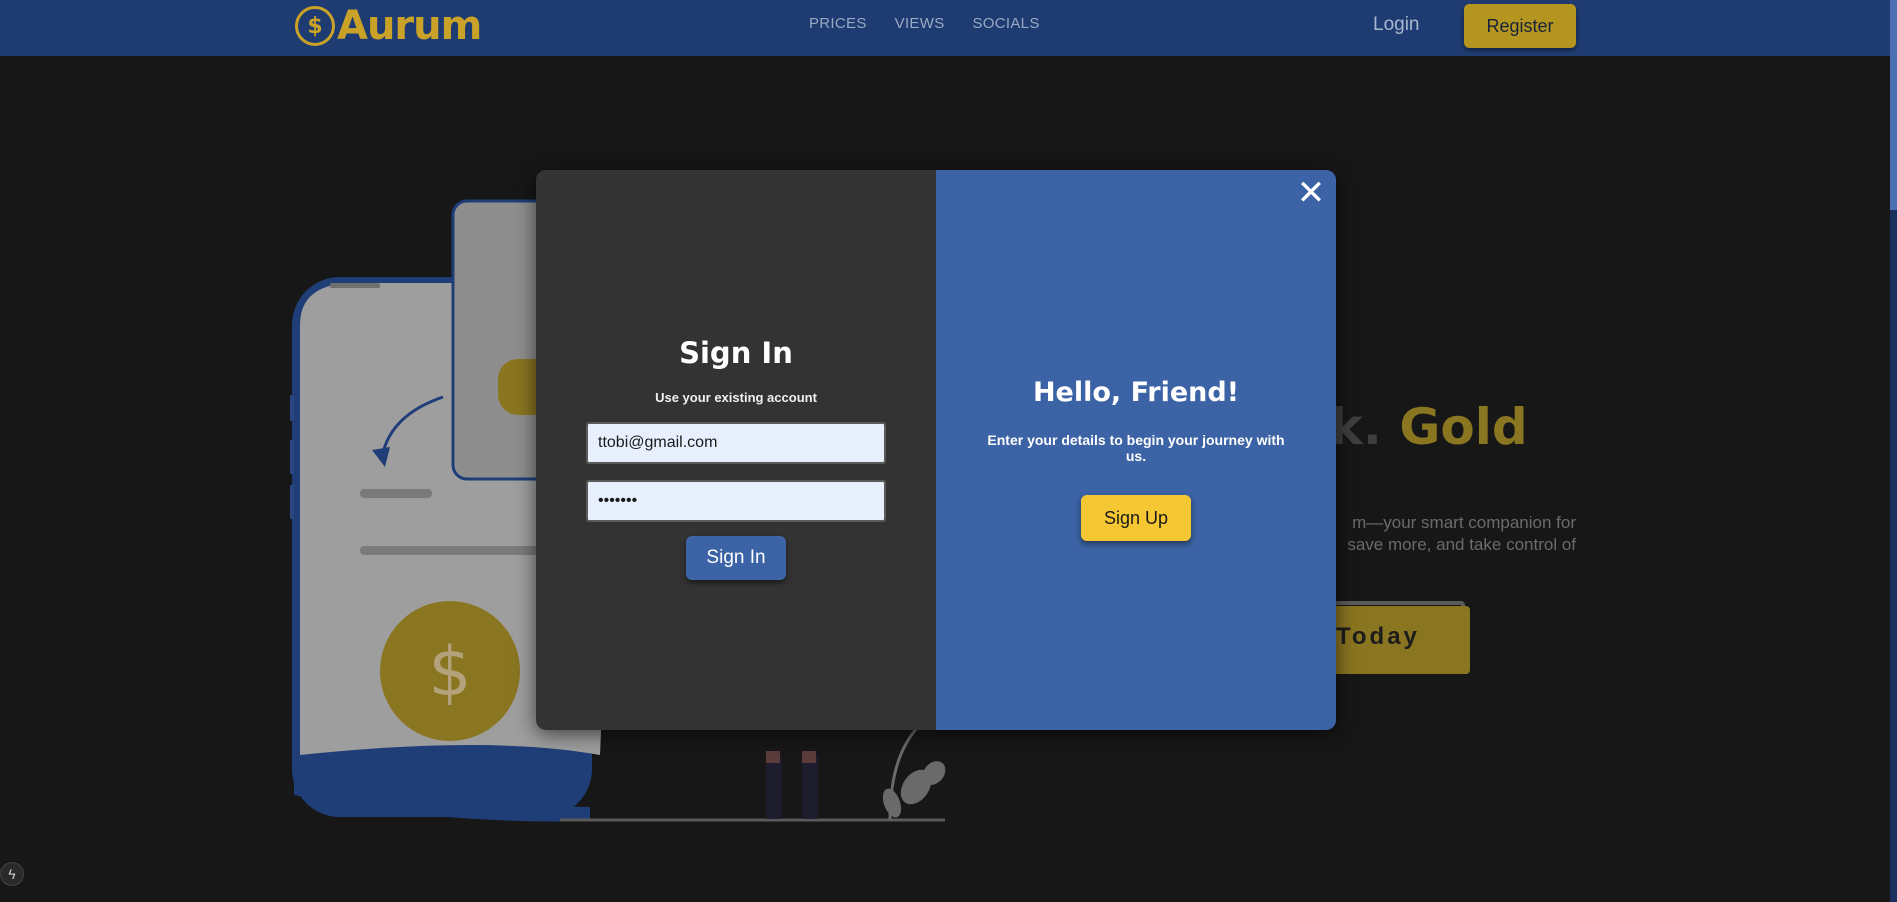  Describe the element at coordinates (1893, 105) in the screenshot. I see `page-scrollbar-thumb` at that location.